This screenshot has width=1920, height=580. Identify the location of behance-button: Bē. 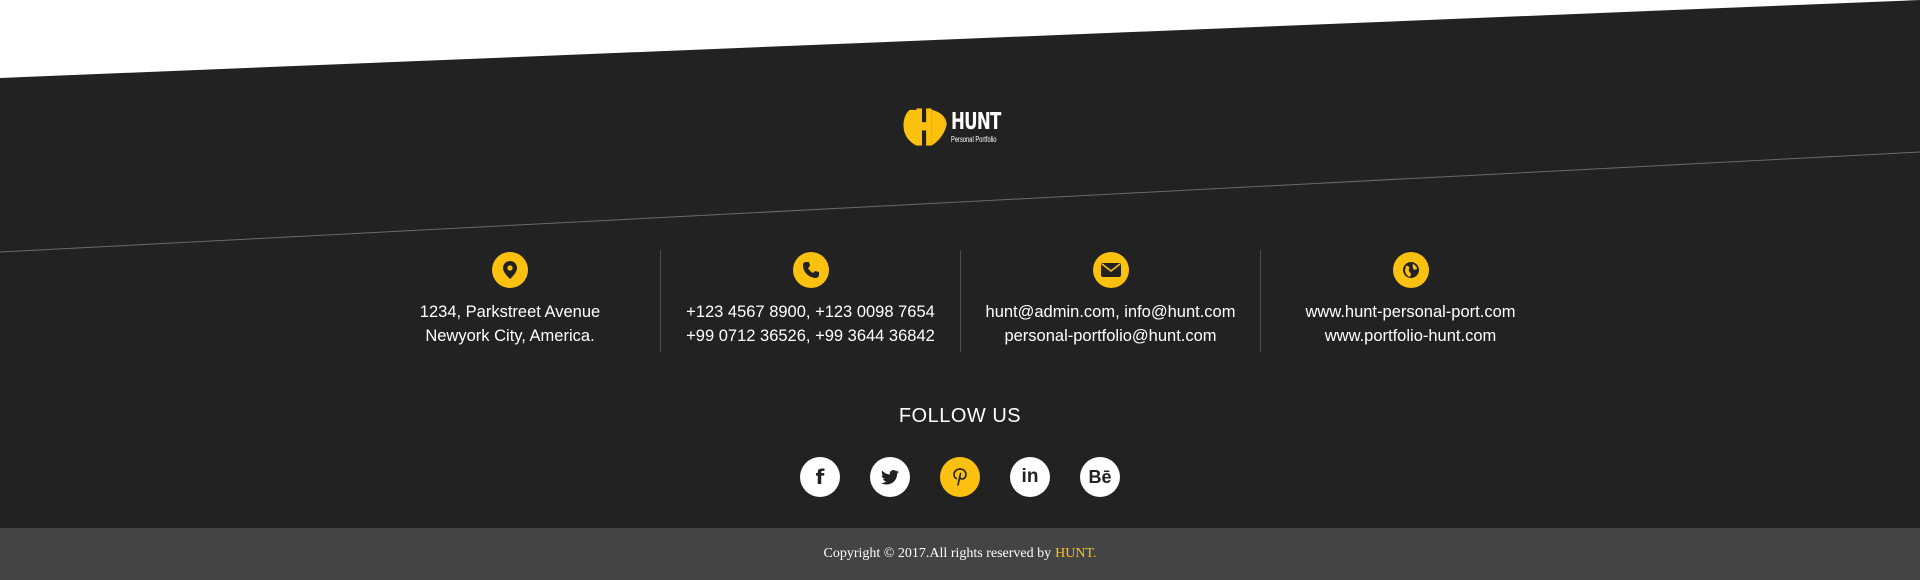
(1100, 477).